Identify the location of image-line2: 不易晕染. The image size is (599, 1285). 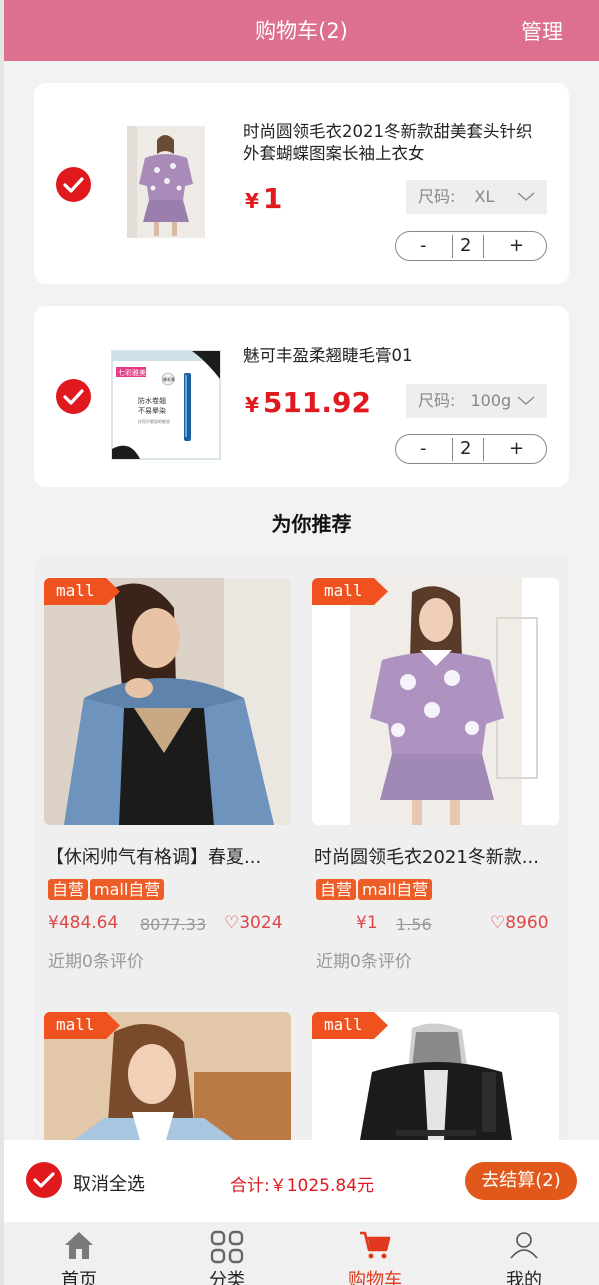
(152, 410).